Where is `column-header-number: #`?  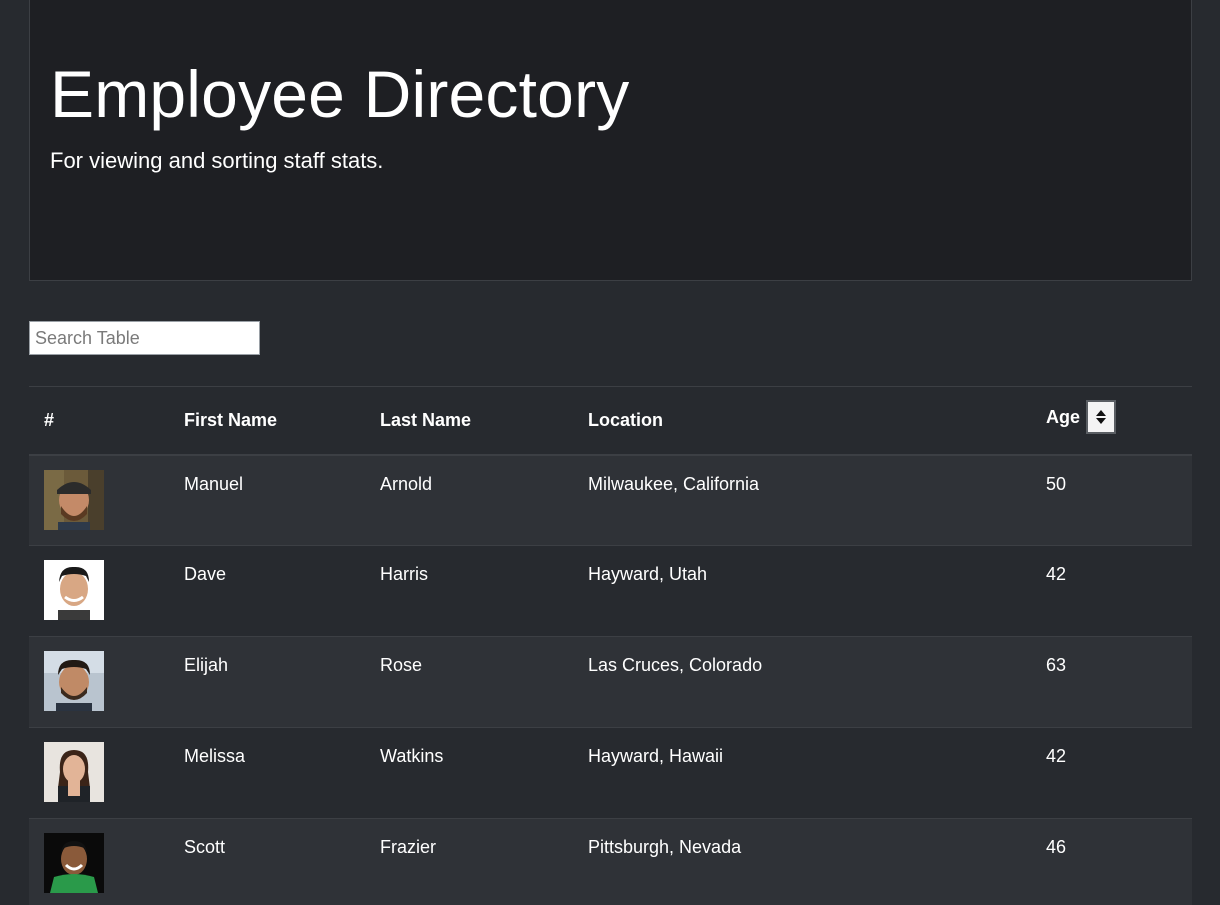 column-header-number: # is located at coordinates (49, 419).